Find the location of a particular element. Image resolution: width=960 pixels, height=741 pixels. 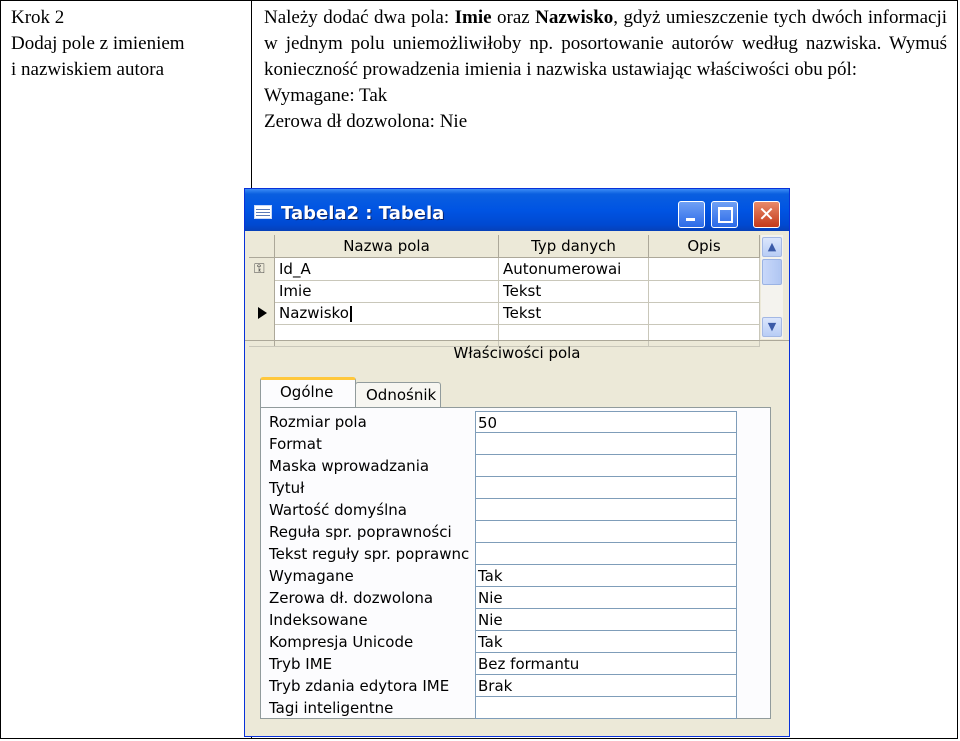

property-label: Rozmiar pola is located at coordinates (318, 422).